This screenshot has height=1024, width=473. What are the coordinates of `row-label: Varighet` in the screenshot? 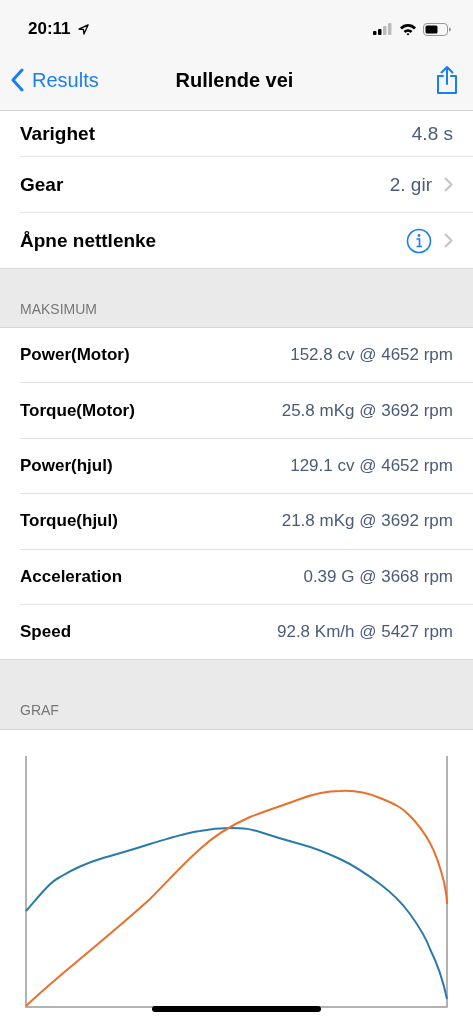 It's located at (57, 133).